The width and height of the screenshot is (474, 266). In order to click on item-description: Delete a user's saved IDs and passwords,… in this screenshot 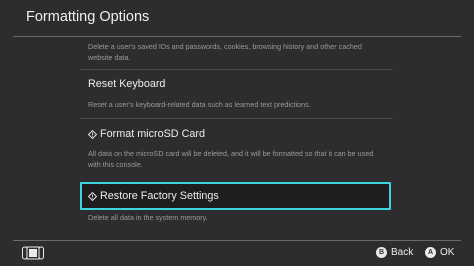, I will do `click(225, 52)`.